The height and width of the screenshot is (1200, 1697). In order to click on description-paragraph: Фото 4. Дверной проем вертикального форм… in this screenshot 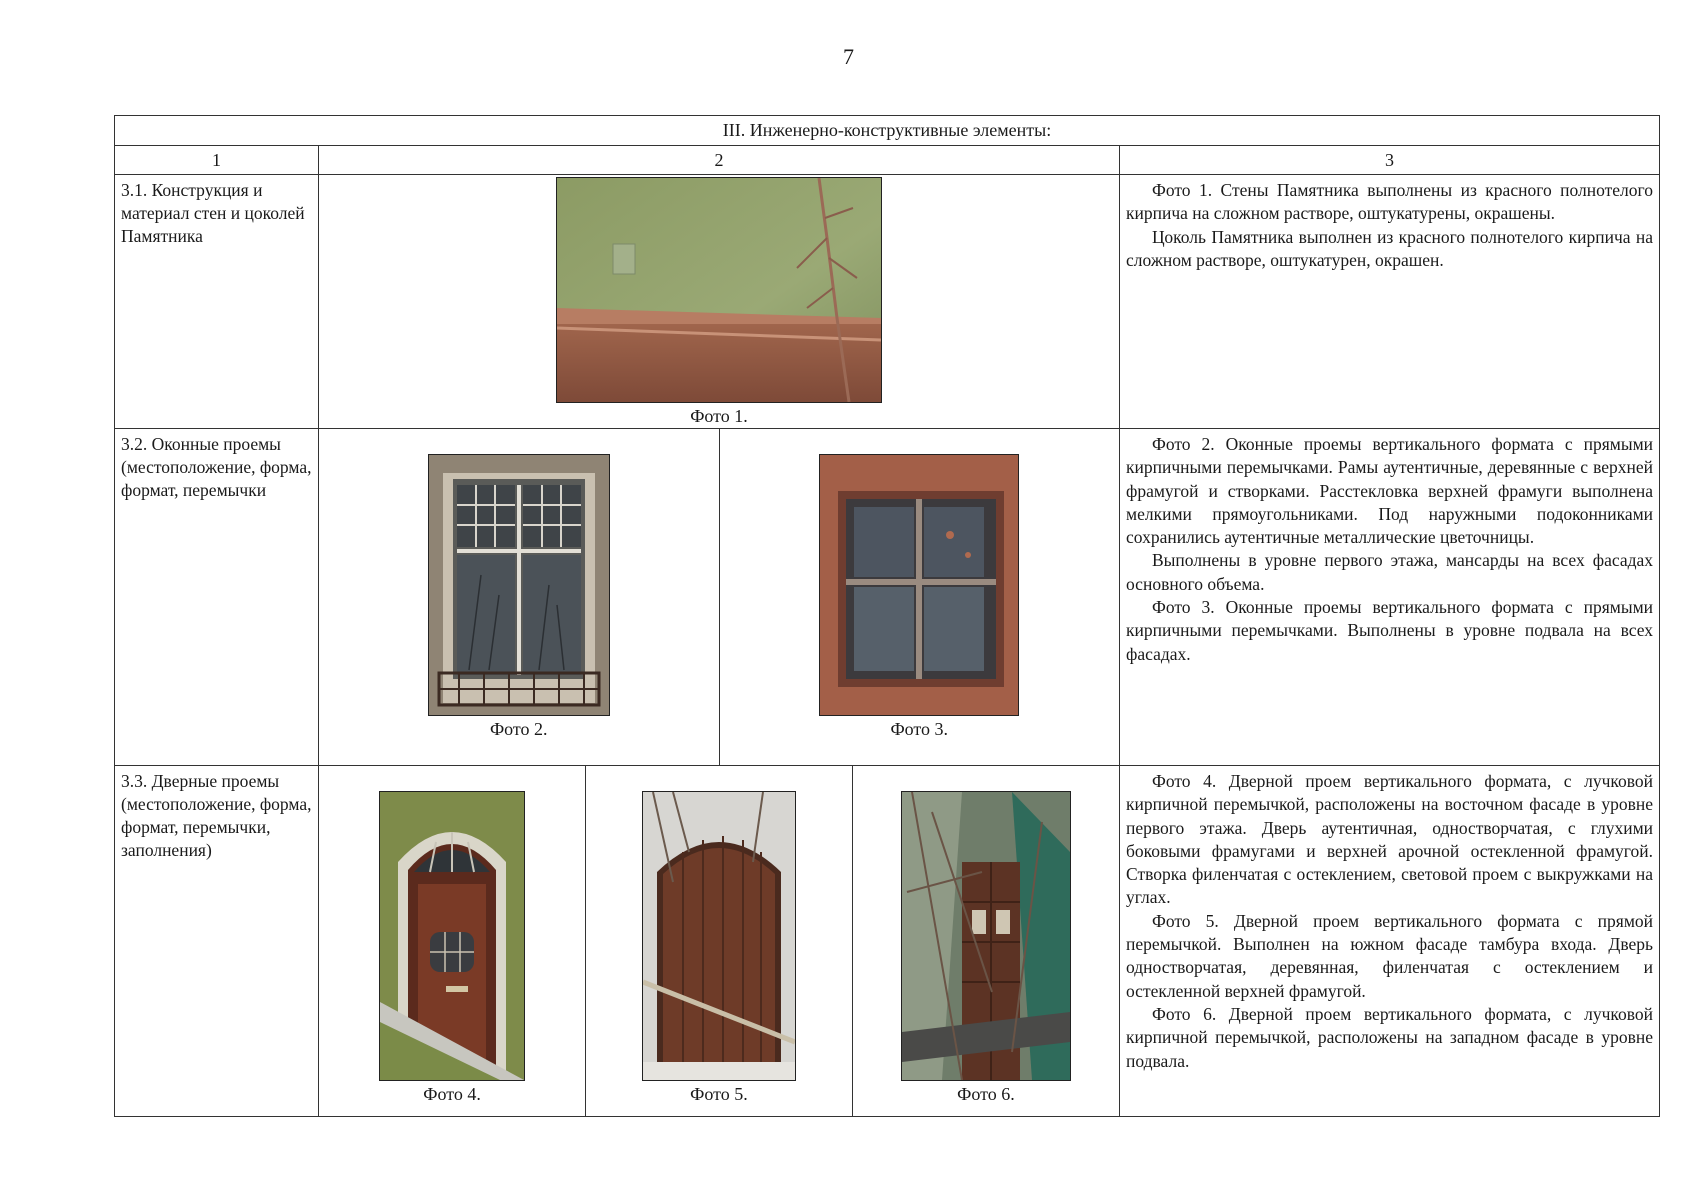, I will do `click(1390, 839)`.